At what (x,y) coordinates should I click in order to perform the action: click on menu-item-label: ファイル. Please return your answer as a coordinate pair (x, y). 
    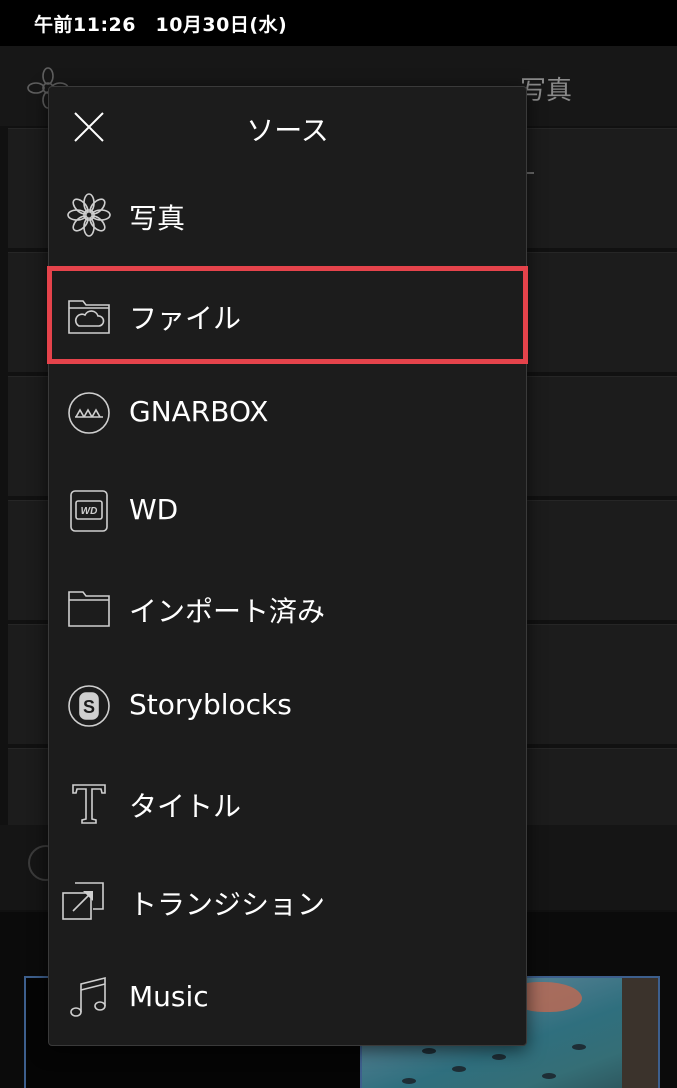
    Looking at the image, I should click on (185, 318).